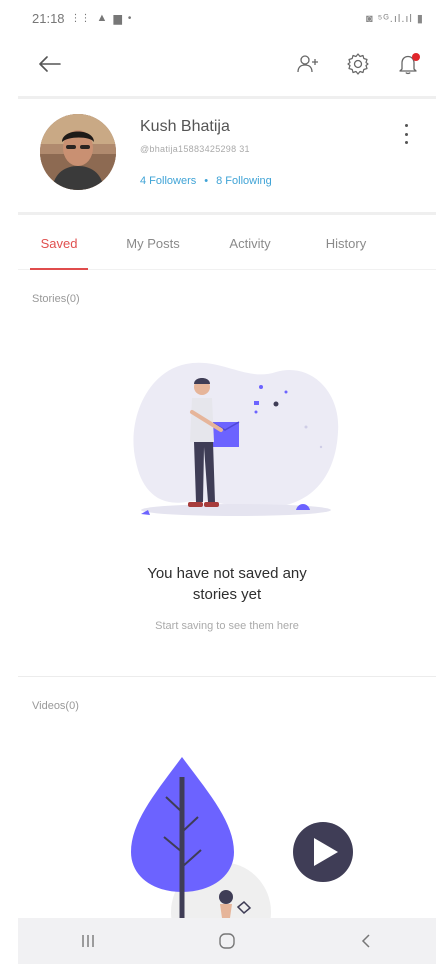 The image size is (436, 964). What do you see at coordinates (366, 941) in the screenshot?
I see `back-nav-icon` at bounding box center [366, 941].